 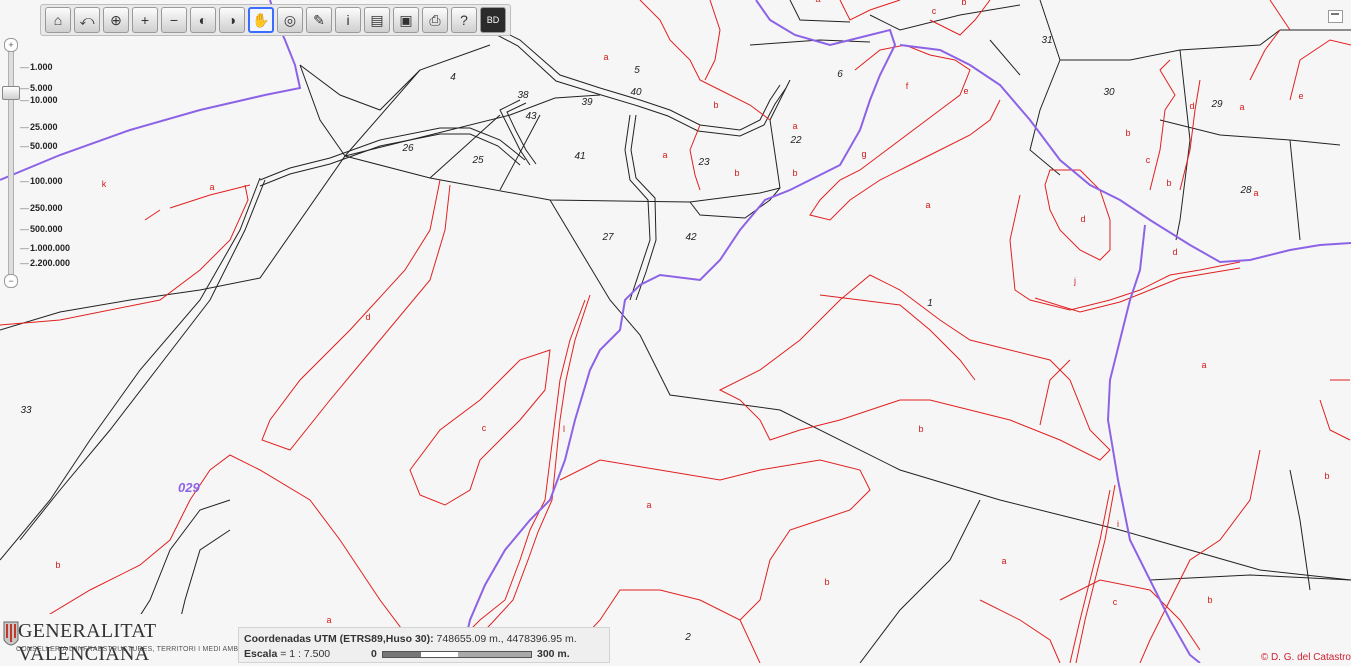 I want to click on map-layers-tool: ▤, so click(x=377, y=20).